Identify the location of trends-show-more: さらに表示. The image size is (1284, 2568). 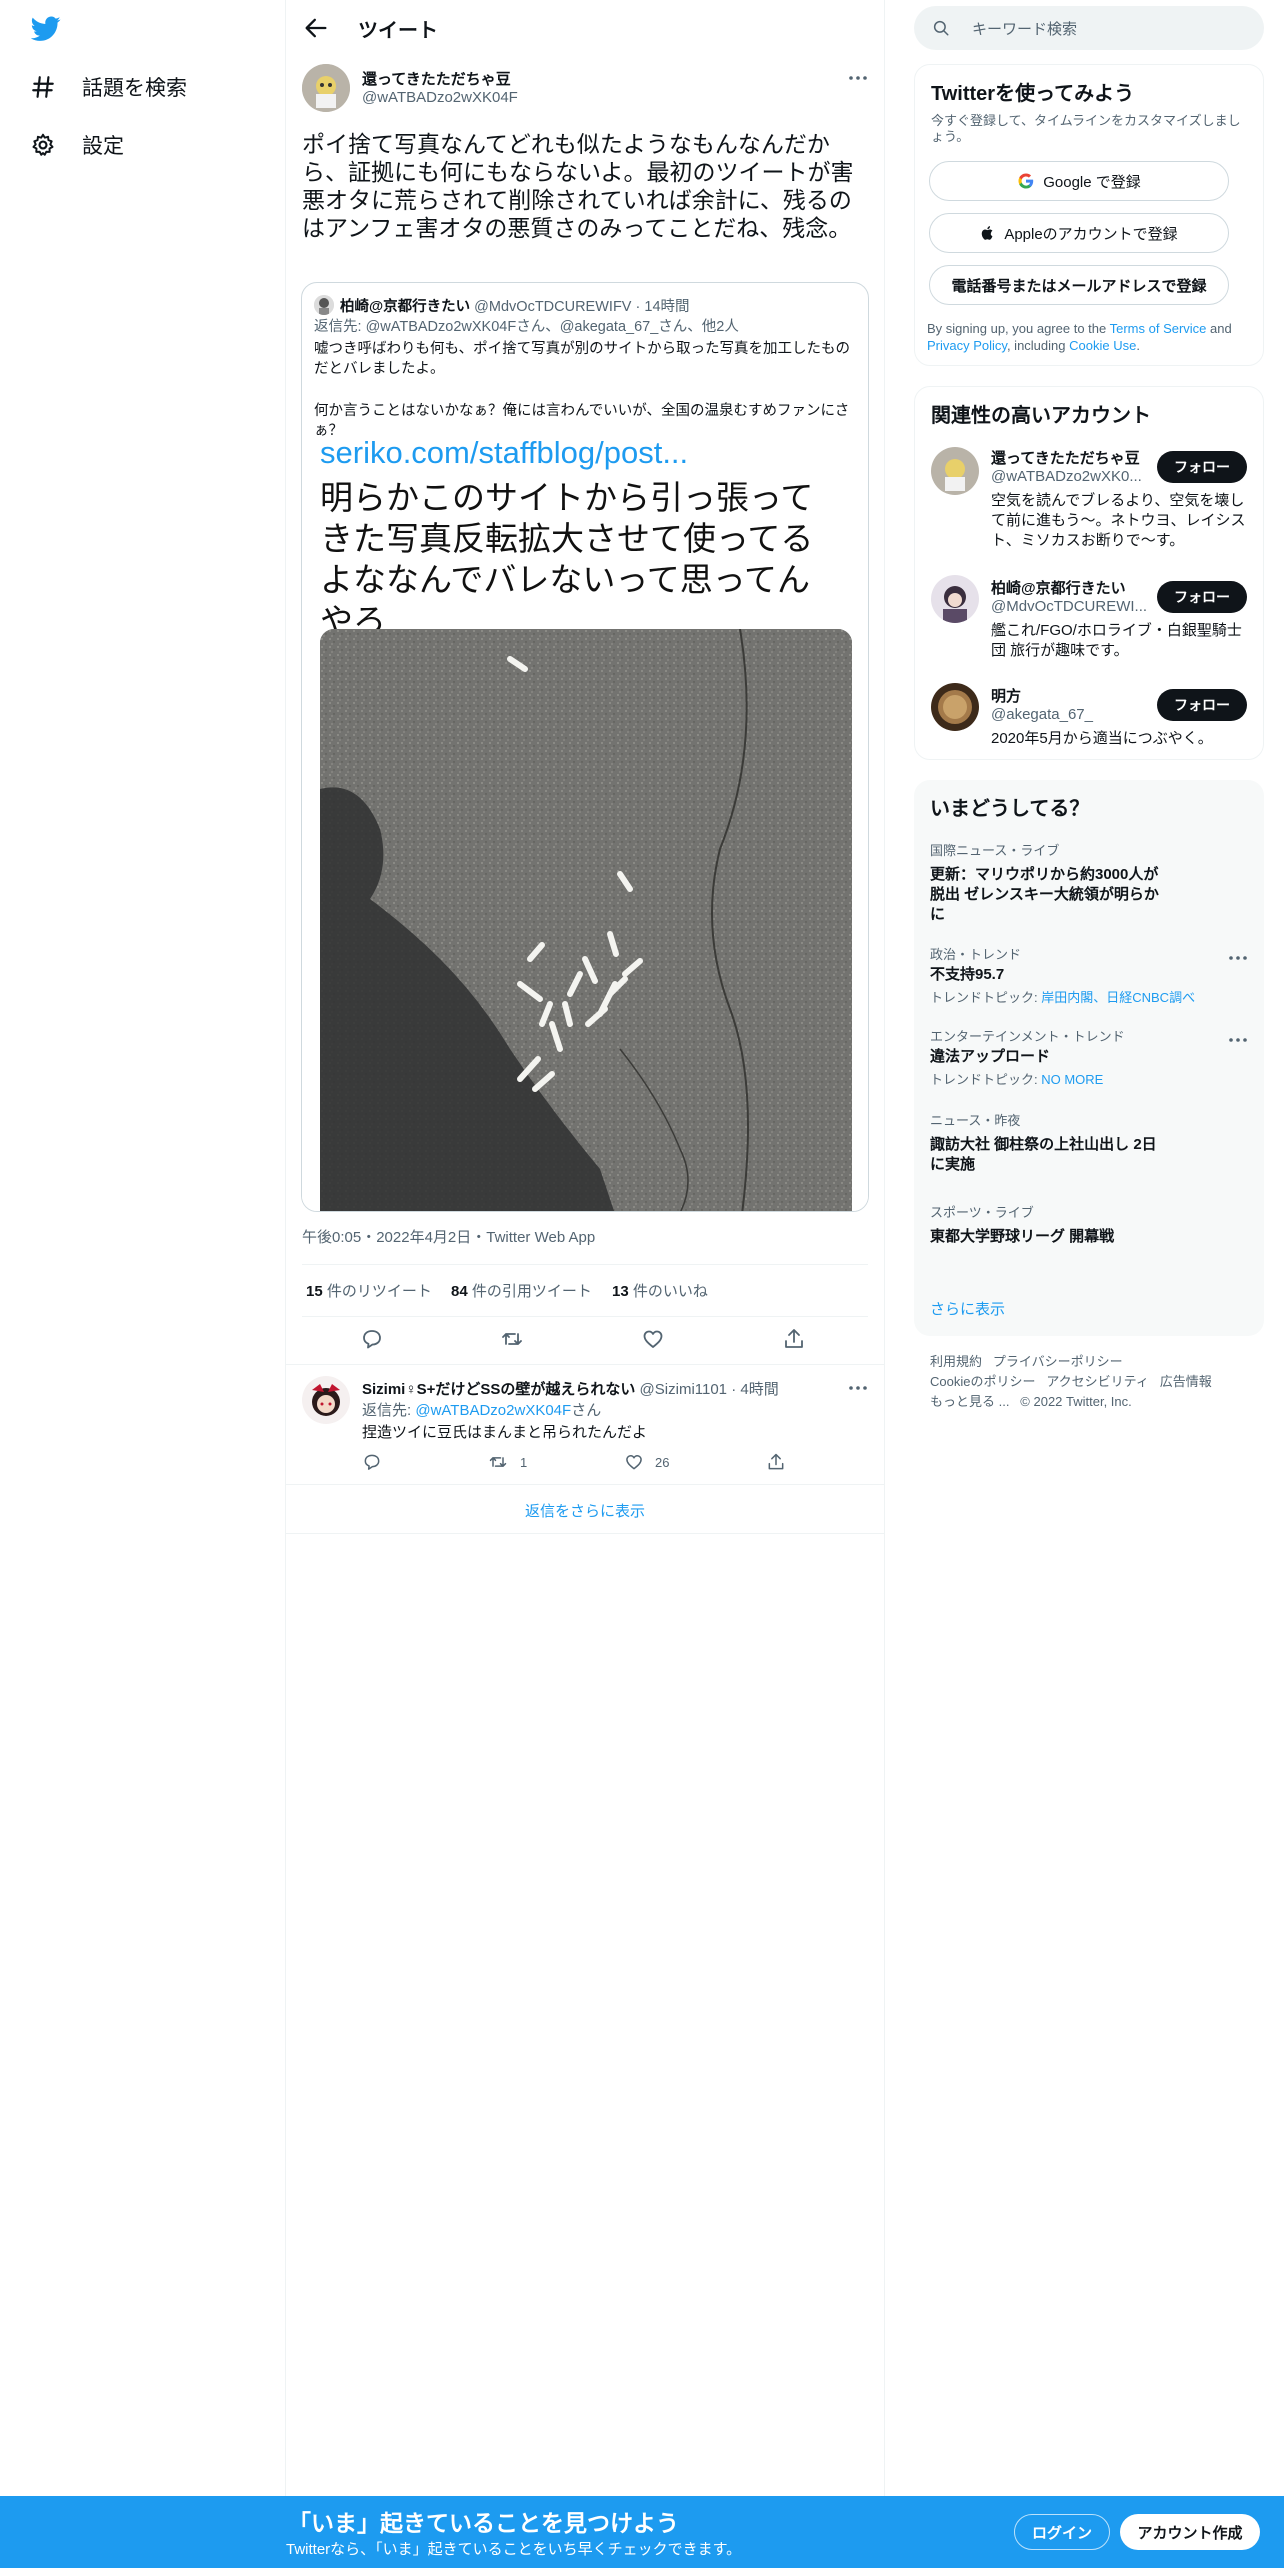
(967, 1308).